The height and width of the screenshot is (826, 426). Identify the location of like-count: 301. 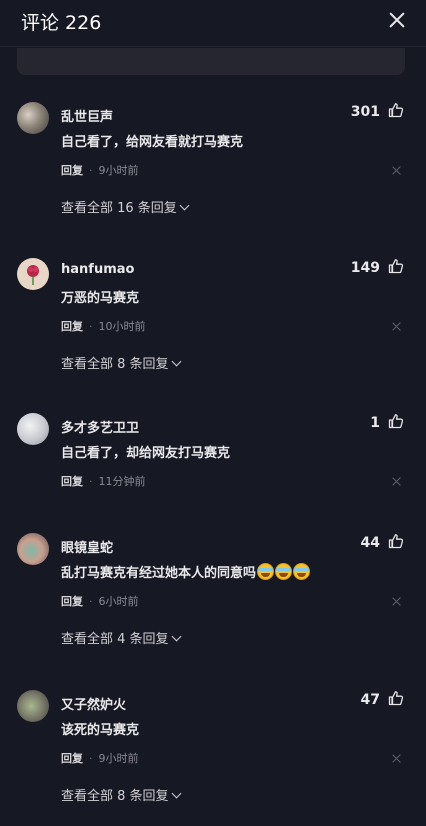
(365, 112).